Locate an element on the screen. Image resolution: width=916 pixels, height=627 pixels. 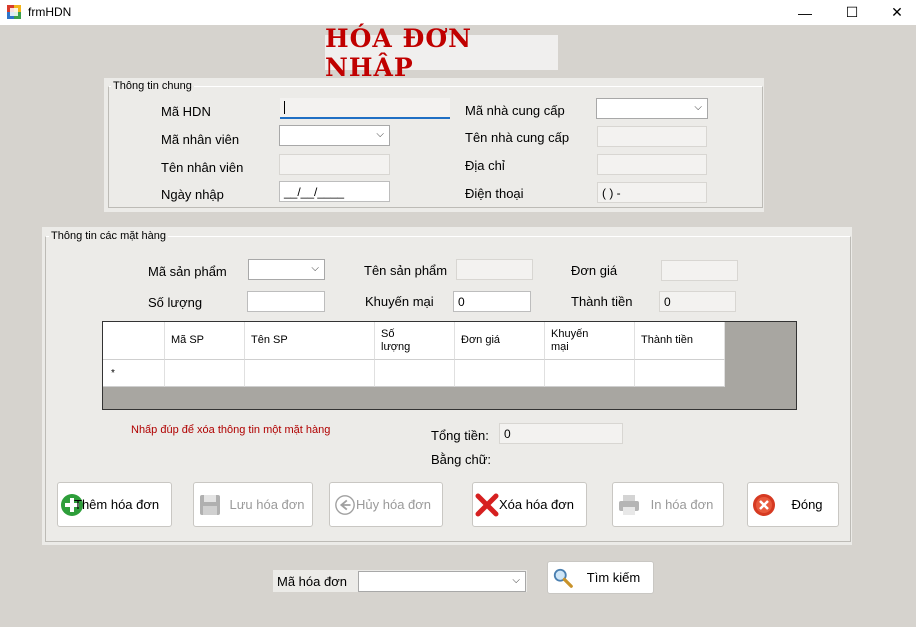
ma-nv-combo: ⌵ is located at coordinates (334, 135).